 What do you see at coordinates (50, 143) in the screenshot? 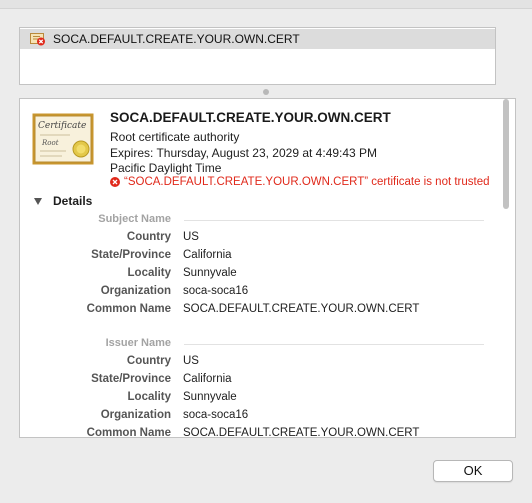
I see `certificate-image-caption-bottom: Root` at bounding box center [50, 143].